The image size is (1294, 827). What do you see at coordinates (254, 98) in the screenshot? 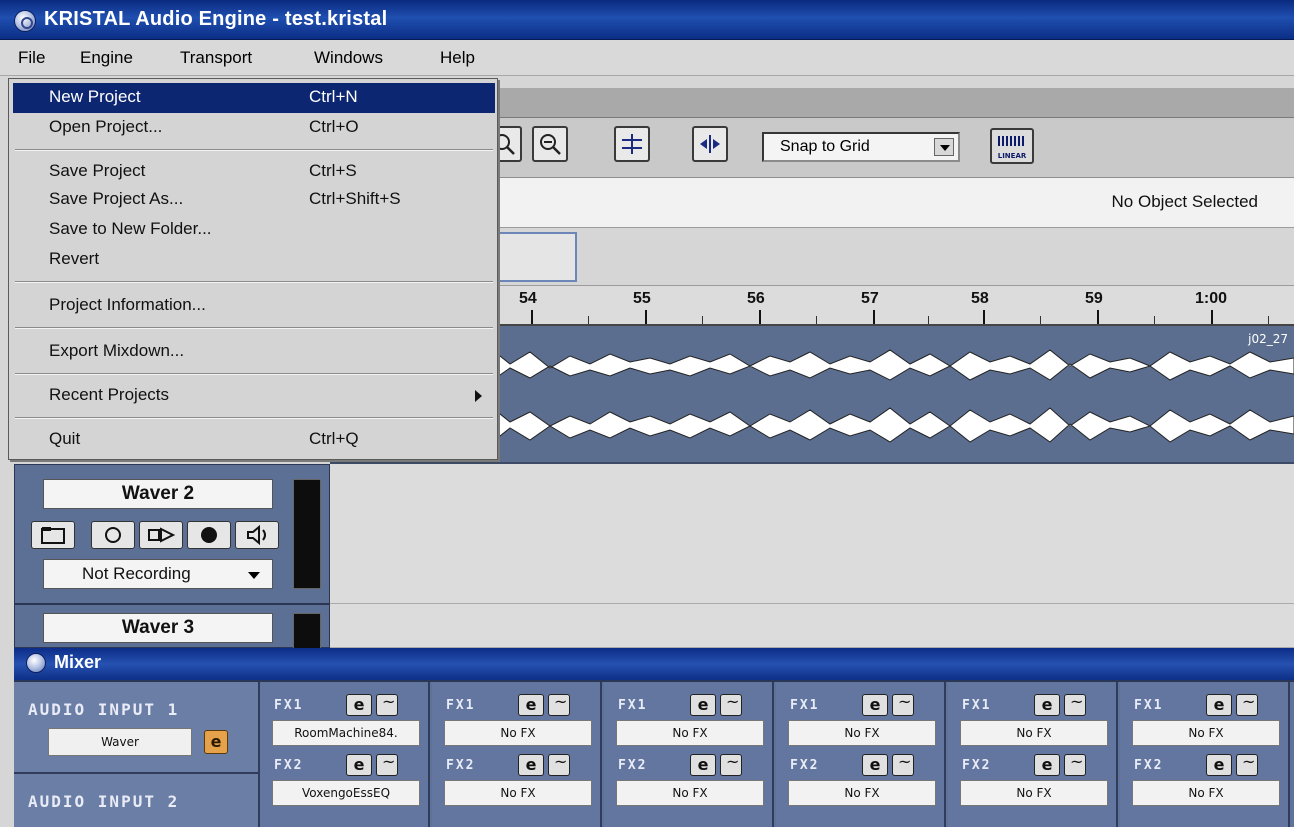
I see `menu-item-new-project: New Project Ctrl+N` at bounding box center [254, 98].